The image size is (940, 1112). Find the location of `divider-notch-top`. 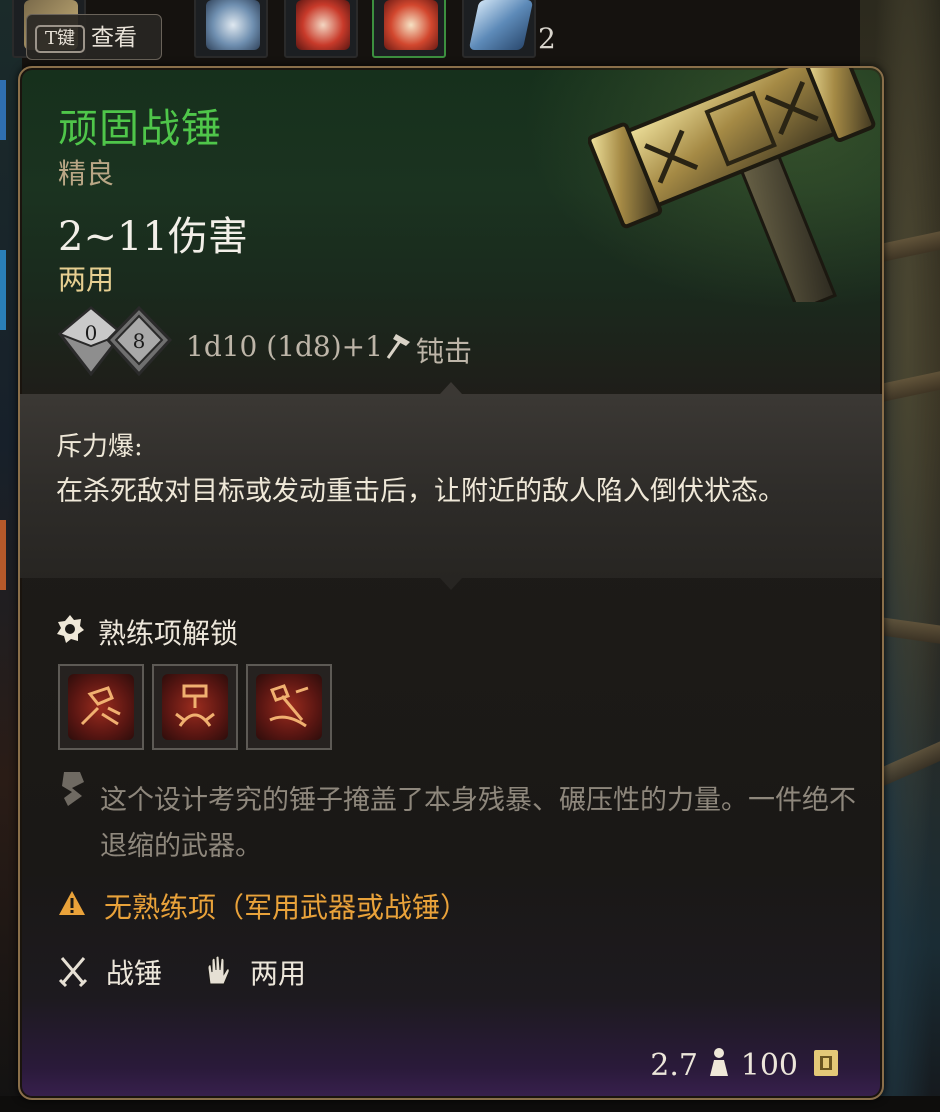

divider-notch-top is located at coordinates (451, 388).